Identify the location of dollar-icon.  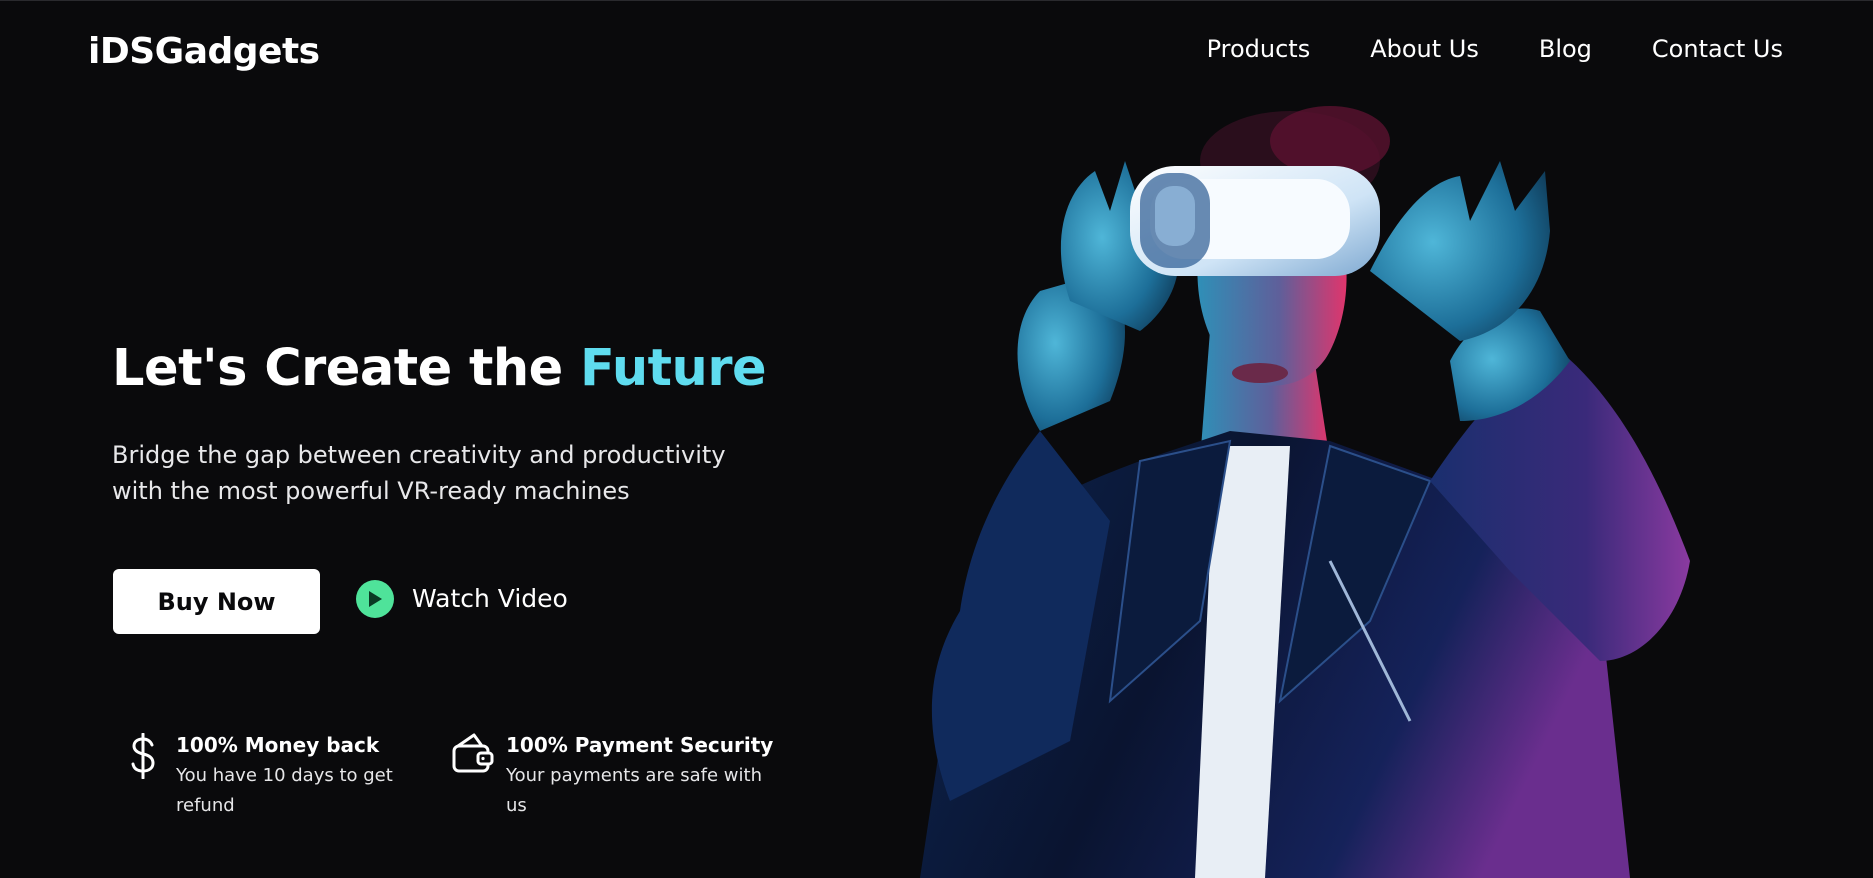
(143, 776).